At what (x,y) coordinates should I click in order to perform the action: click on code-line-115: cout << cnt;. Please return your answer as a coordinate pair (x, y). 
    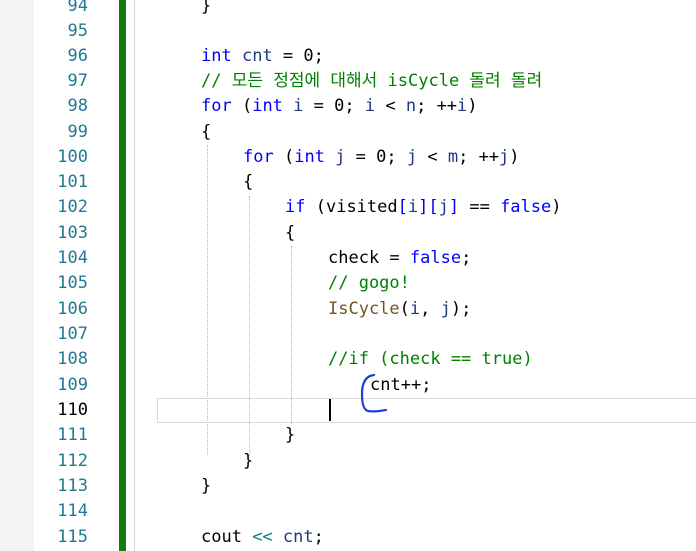
    Looking at the image, I should click on (262, 537).